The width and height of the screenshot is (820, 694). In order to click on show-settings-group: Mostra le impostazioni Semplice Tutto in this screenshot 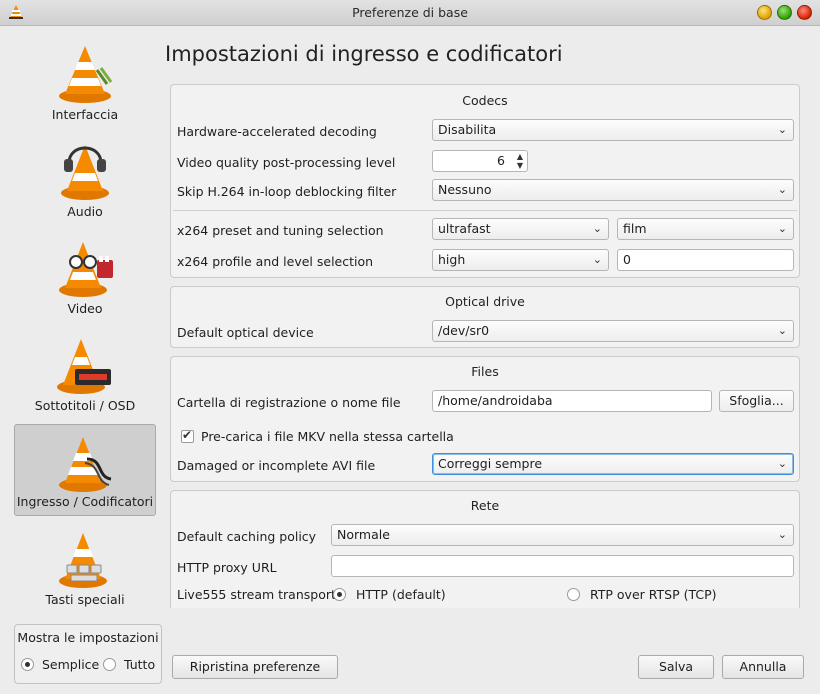, I will do `click(88, 654)`.